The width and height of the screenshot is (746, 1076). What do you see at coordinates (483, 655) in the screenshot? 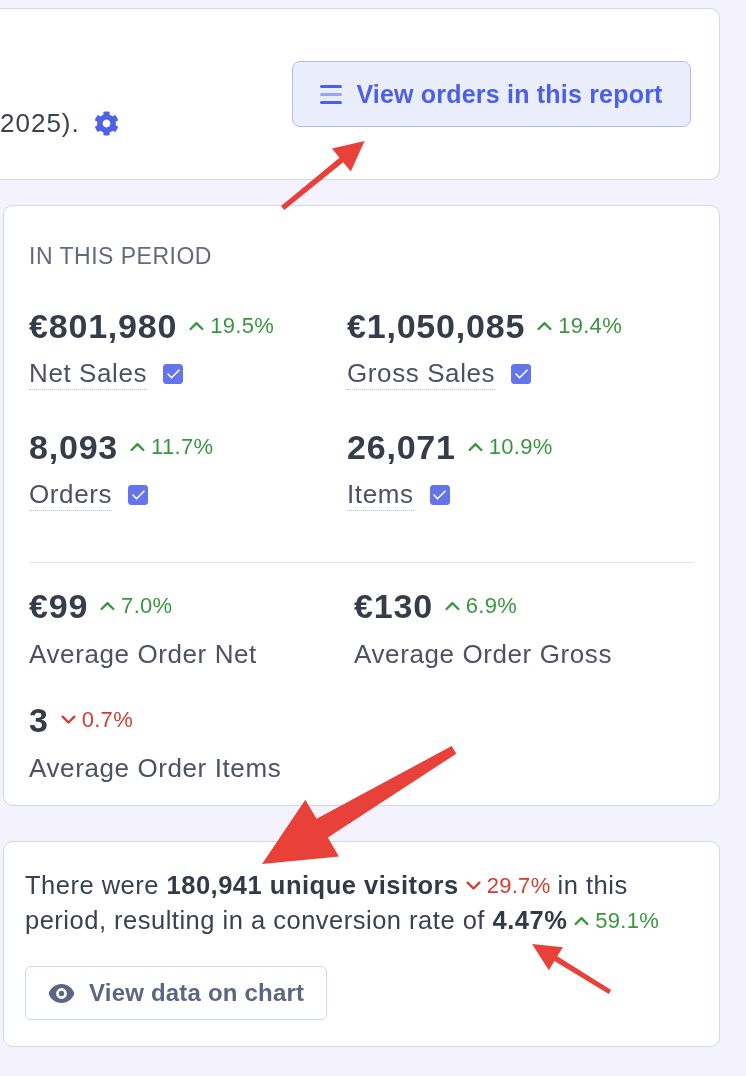
I see `metric-label: Average Order Gross` at bounding box center [483, 655].